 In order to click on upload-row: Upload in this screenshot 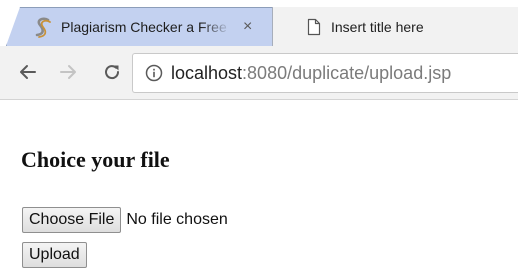, I will do `click(54, 255)`.